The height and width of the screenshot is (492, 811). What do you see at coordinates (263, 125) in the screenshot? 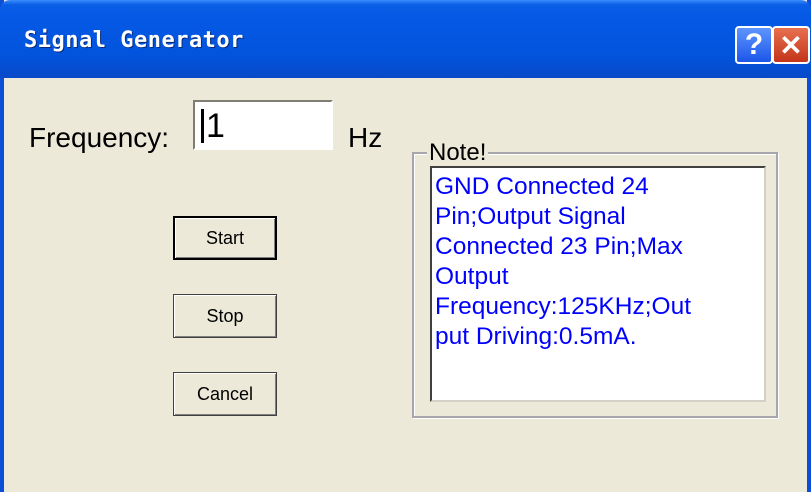
I see `frequency-input: 1` at bounding box center [263, 125].